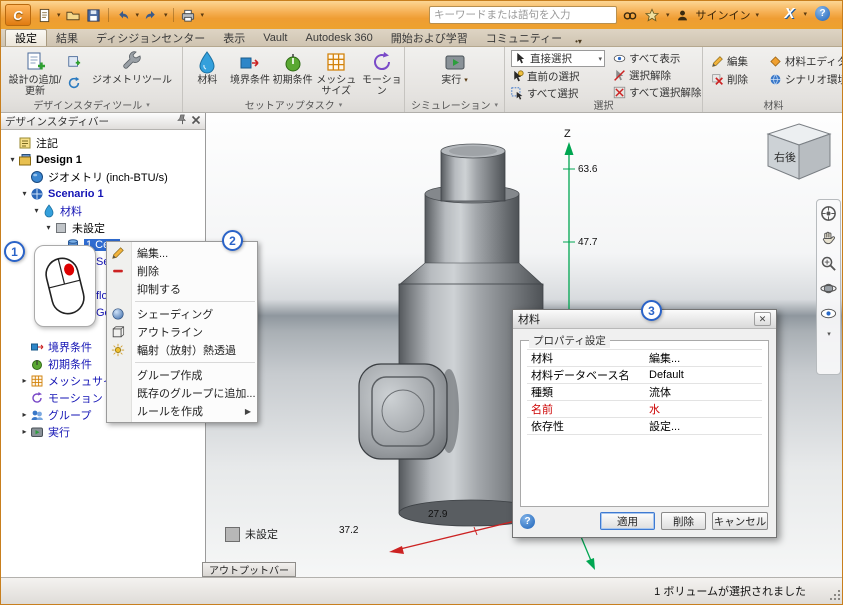 The image size is (843, 605). Describe the element at coordinates (455, 67) in the screenshot. I see `run-button: 実行 ▾` at that location.